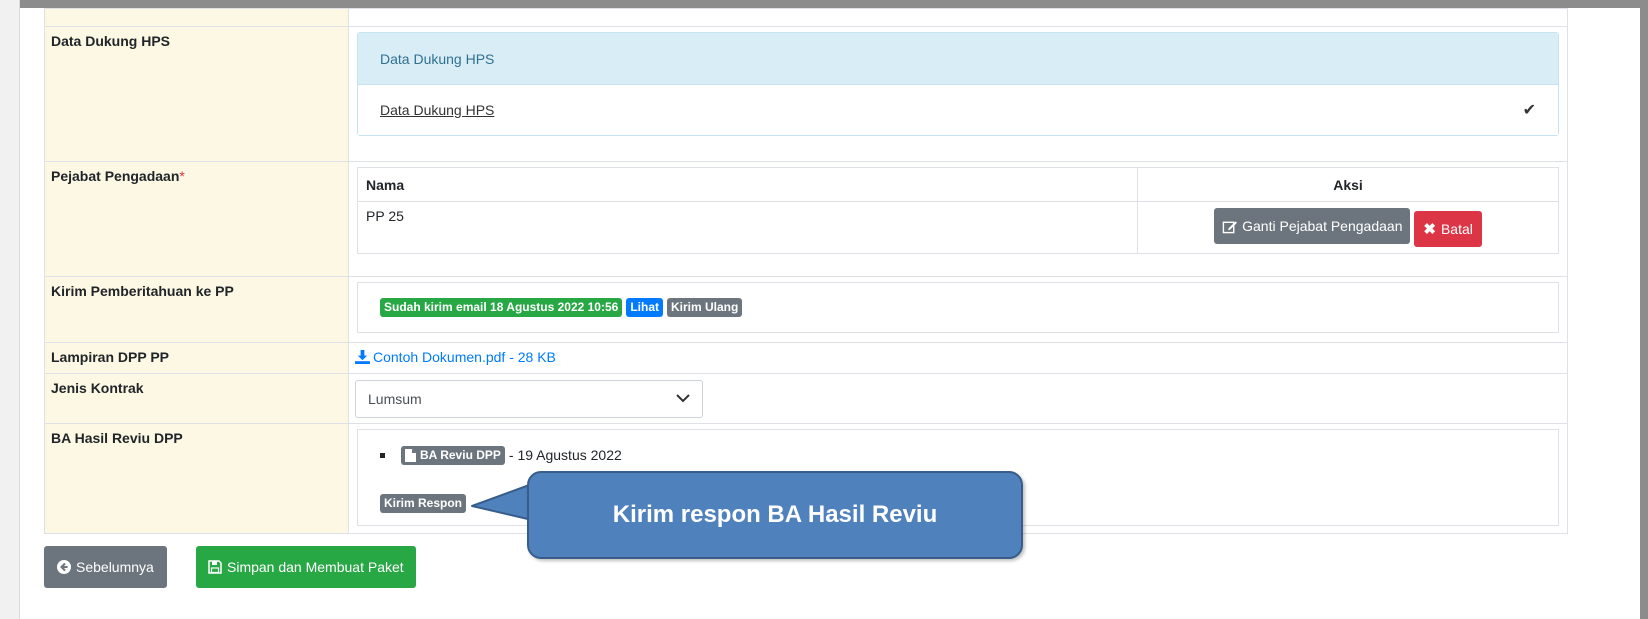 Image resolution: width=1648 pixels, height=619 pixels. I want to click on sebelumnya-button: Sebelumnya, so click(105, 567).